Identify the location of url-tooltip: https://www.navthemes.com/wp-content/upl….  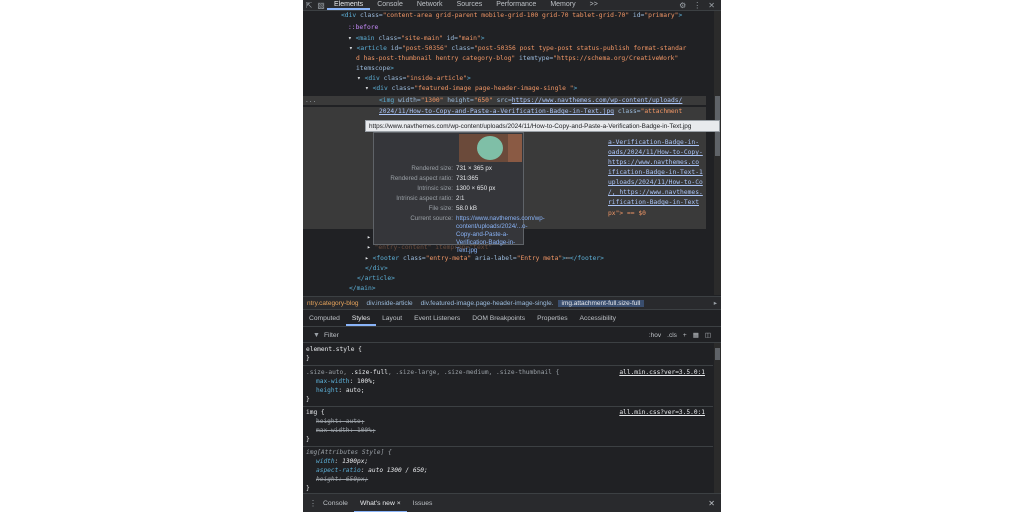
(542, 126).